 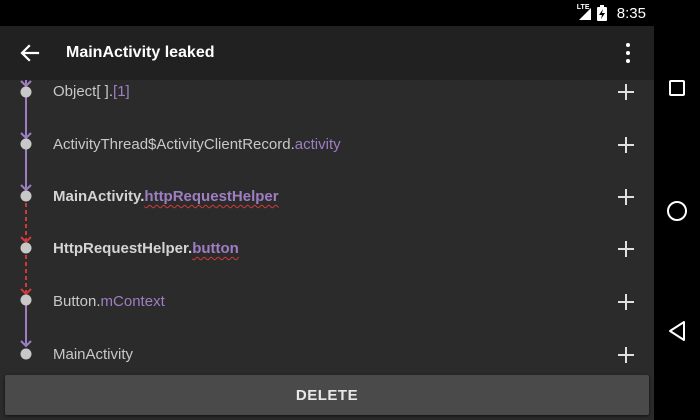 I want to click on battery-charging-icon, so click(x=601, y=13).